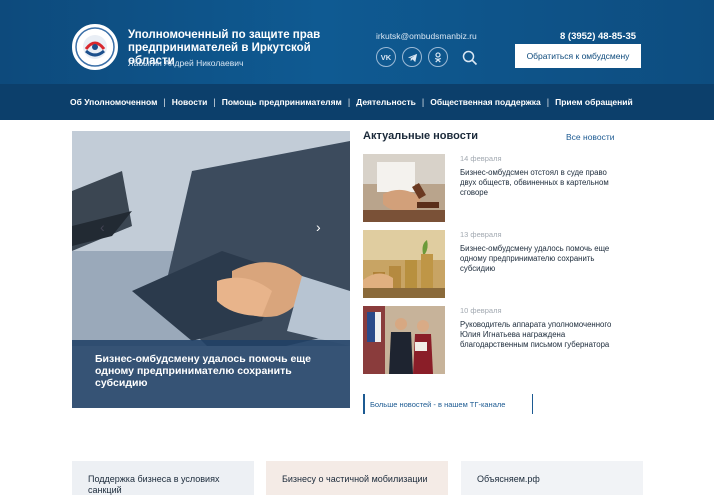 The image size is (714, 495). Describe the element at coordinates (590, 137) in the screenshot. I see `all-news-link: Все новости` at that location.